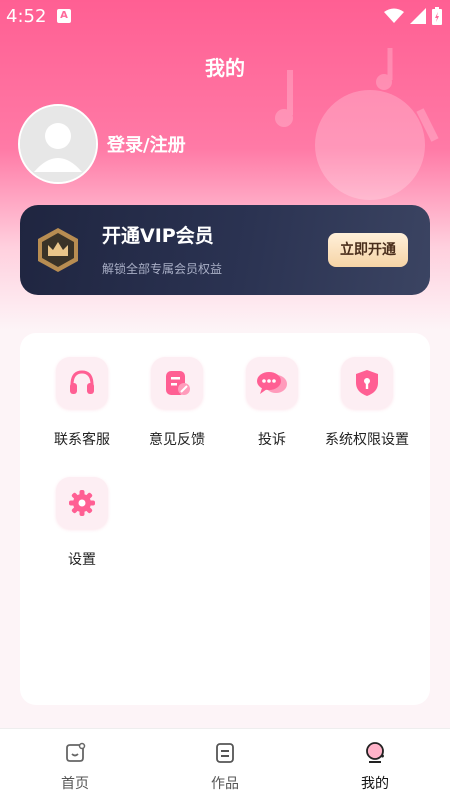 The height and width of the screenshot is (802, 450). I want to click on vip-subtitle: 解锁全部专属会员权益, so click(162, 269).